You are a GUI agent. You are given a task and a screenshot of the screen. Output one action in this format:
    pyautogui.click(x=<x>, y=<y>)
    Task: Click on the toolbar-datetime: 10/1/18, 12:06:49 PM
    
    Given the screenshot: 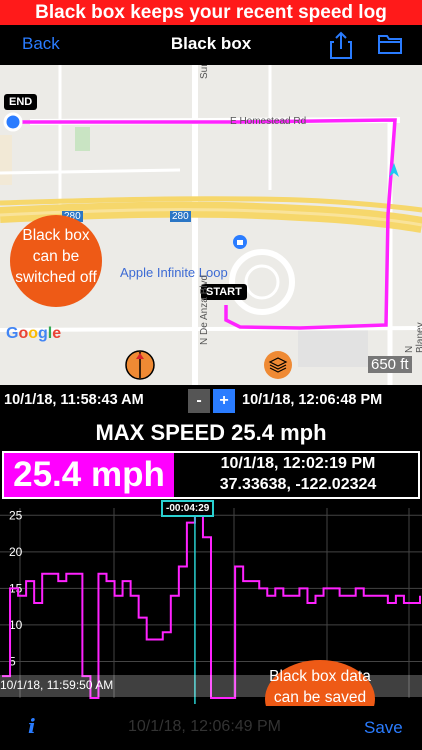 What is the action you would take?
    pyautogui.click(x=204, y=726)
    